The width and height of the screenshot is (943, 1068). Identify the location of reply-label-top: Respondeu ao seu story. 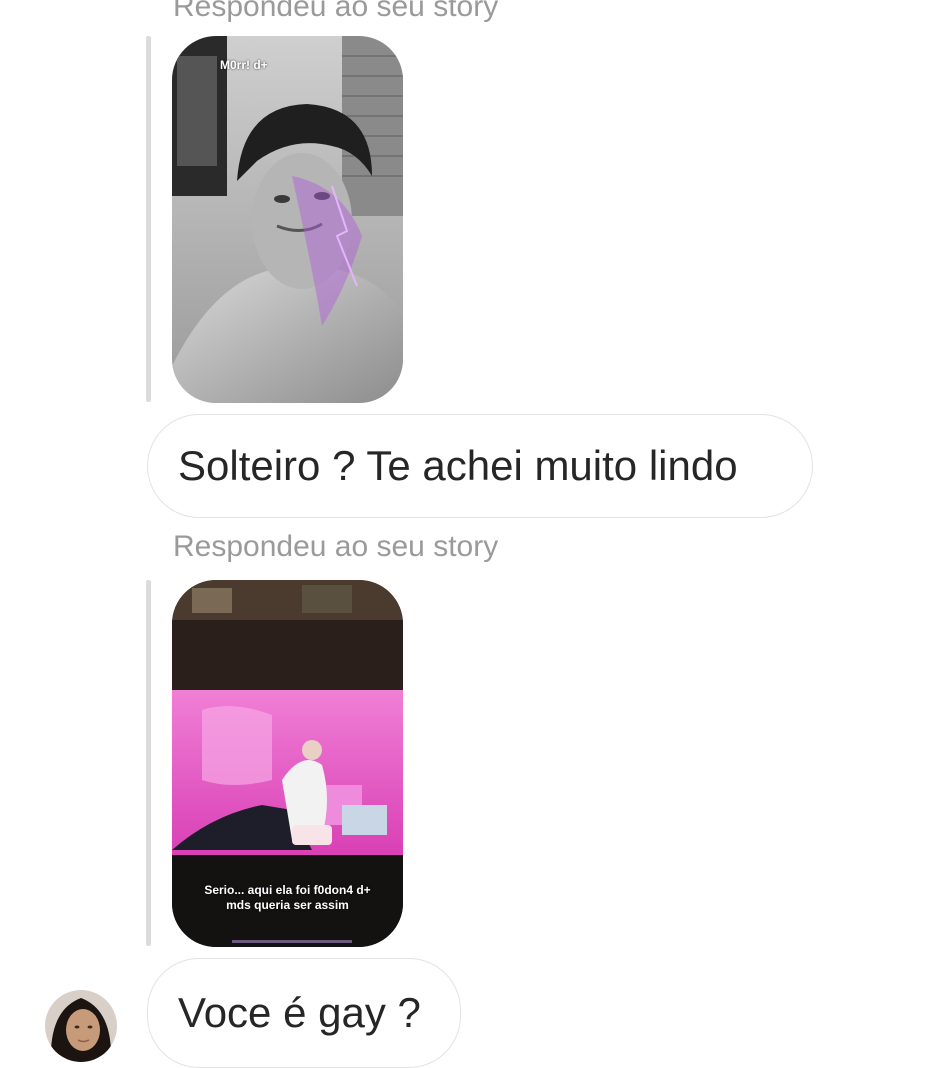
(336, 11).